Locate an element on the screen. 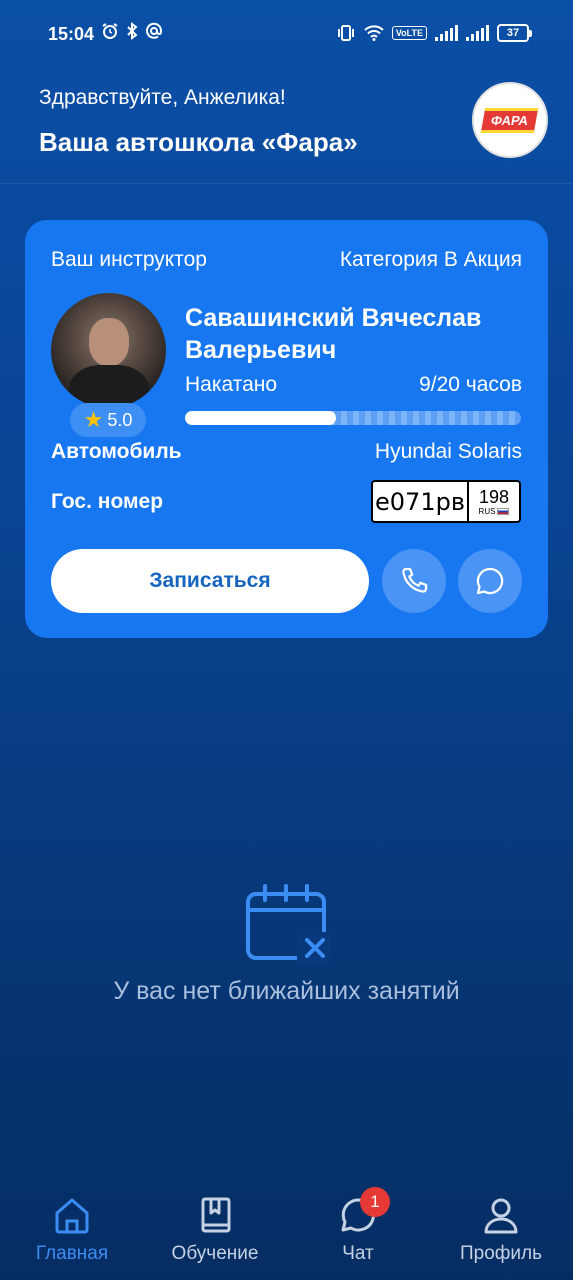 This screenshot has width=573, height=1280. status-icons-left is located at coordinates (132, 31).